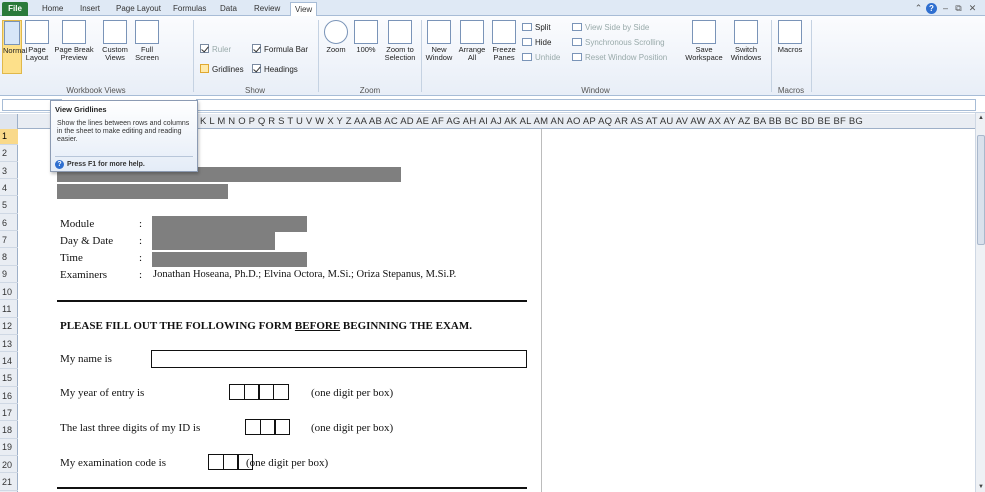 The height and width of the screenshot is (492, 985). Describe the element at coordinates (339, 359) in the screenshot. I see `name-input-box` at that location.